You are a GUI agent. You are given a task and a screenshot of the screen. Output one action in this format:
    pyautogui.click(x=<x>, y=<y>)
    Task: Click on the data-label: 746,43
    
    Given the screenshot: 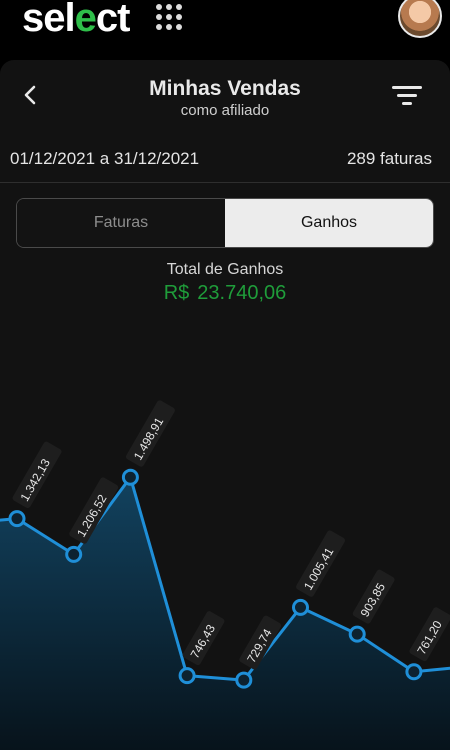 What is the action you would take?
    pyautogui.click(x=203, y=638)
    